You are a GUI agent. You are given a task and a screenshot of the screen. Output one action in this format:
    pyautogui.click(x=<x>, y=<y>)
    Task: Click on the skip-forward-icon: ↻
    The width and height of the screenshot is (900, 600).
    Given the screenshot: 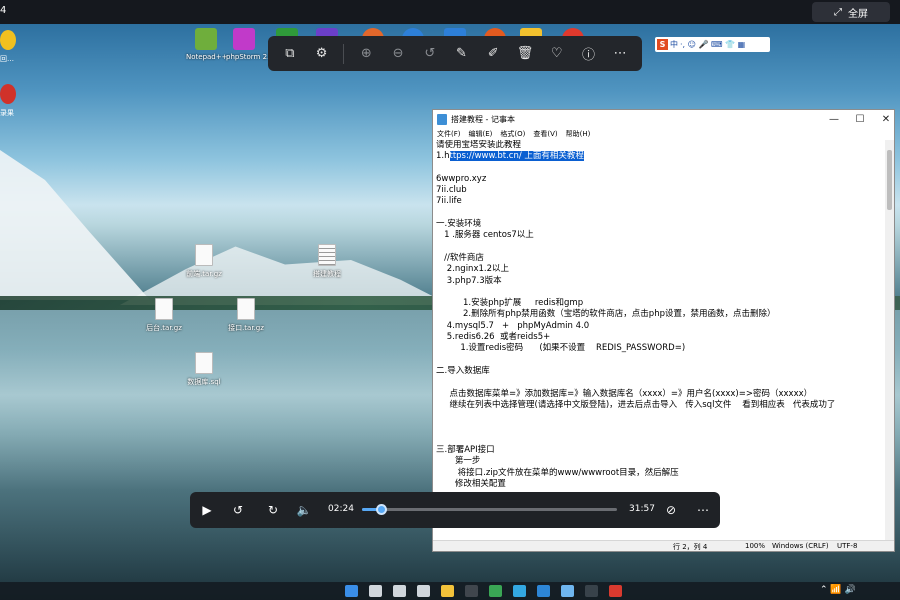 What is the action you would take?
    pyautogui.click(x=273, y=510)
    